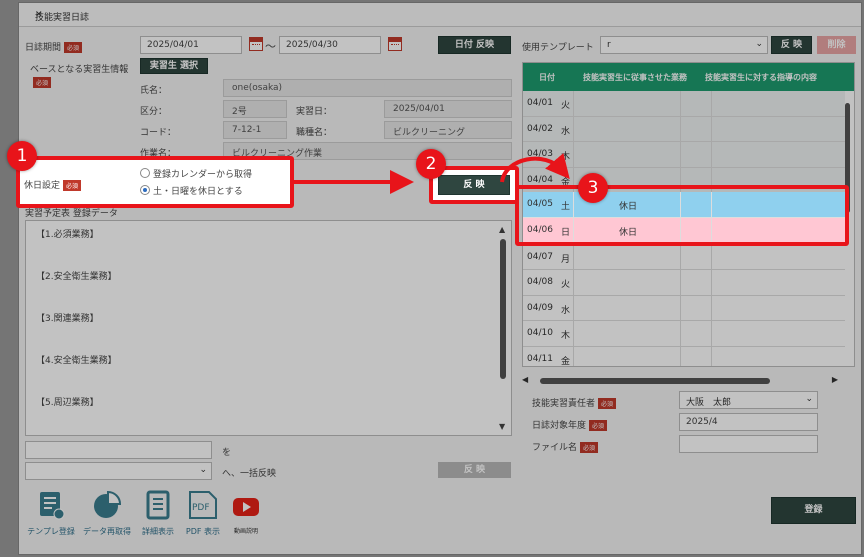 The width and height of the screenshot is (864, 557). I want to click on annotation-arrows, so click(432, 173).